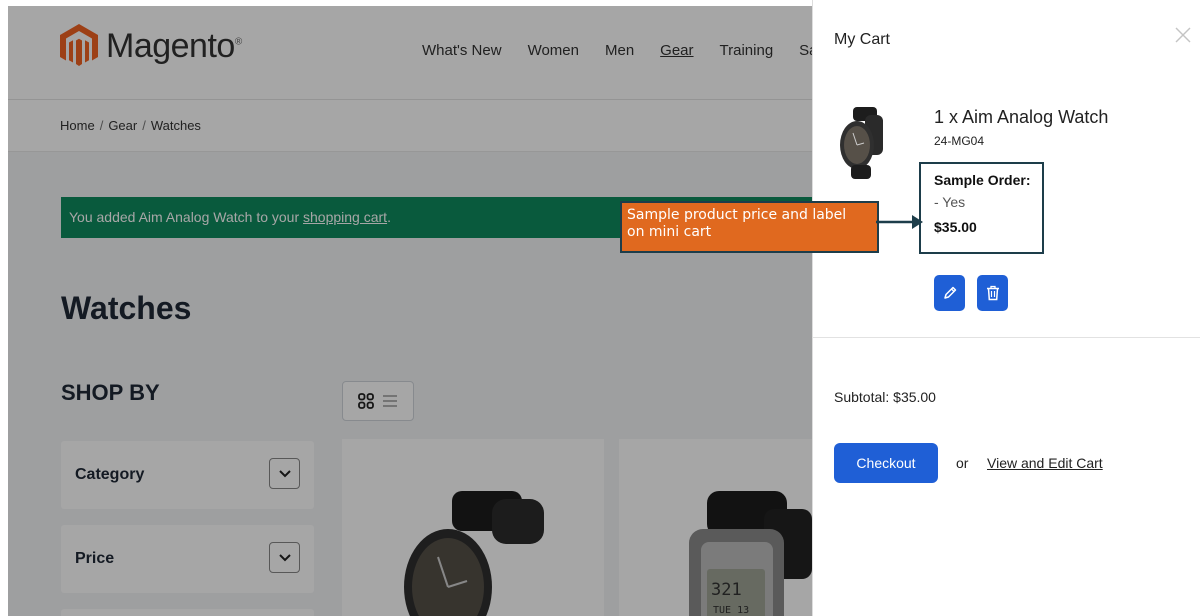 This screenshot has width=1200, height=616. Describe the element at coordinates (981, 208) in the screenshot. I see `cart-item-options: Sample Order: - Yes $35.00` at that location.